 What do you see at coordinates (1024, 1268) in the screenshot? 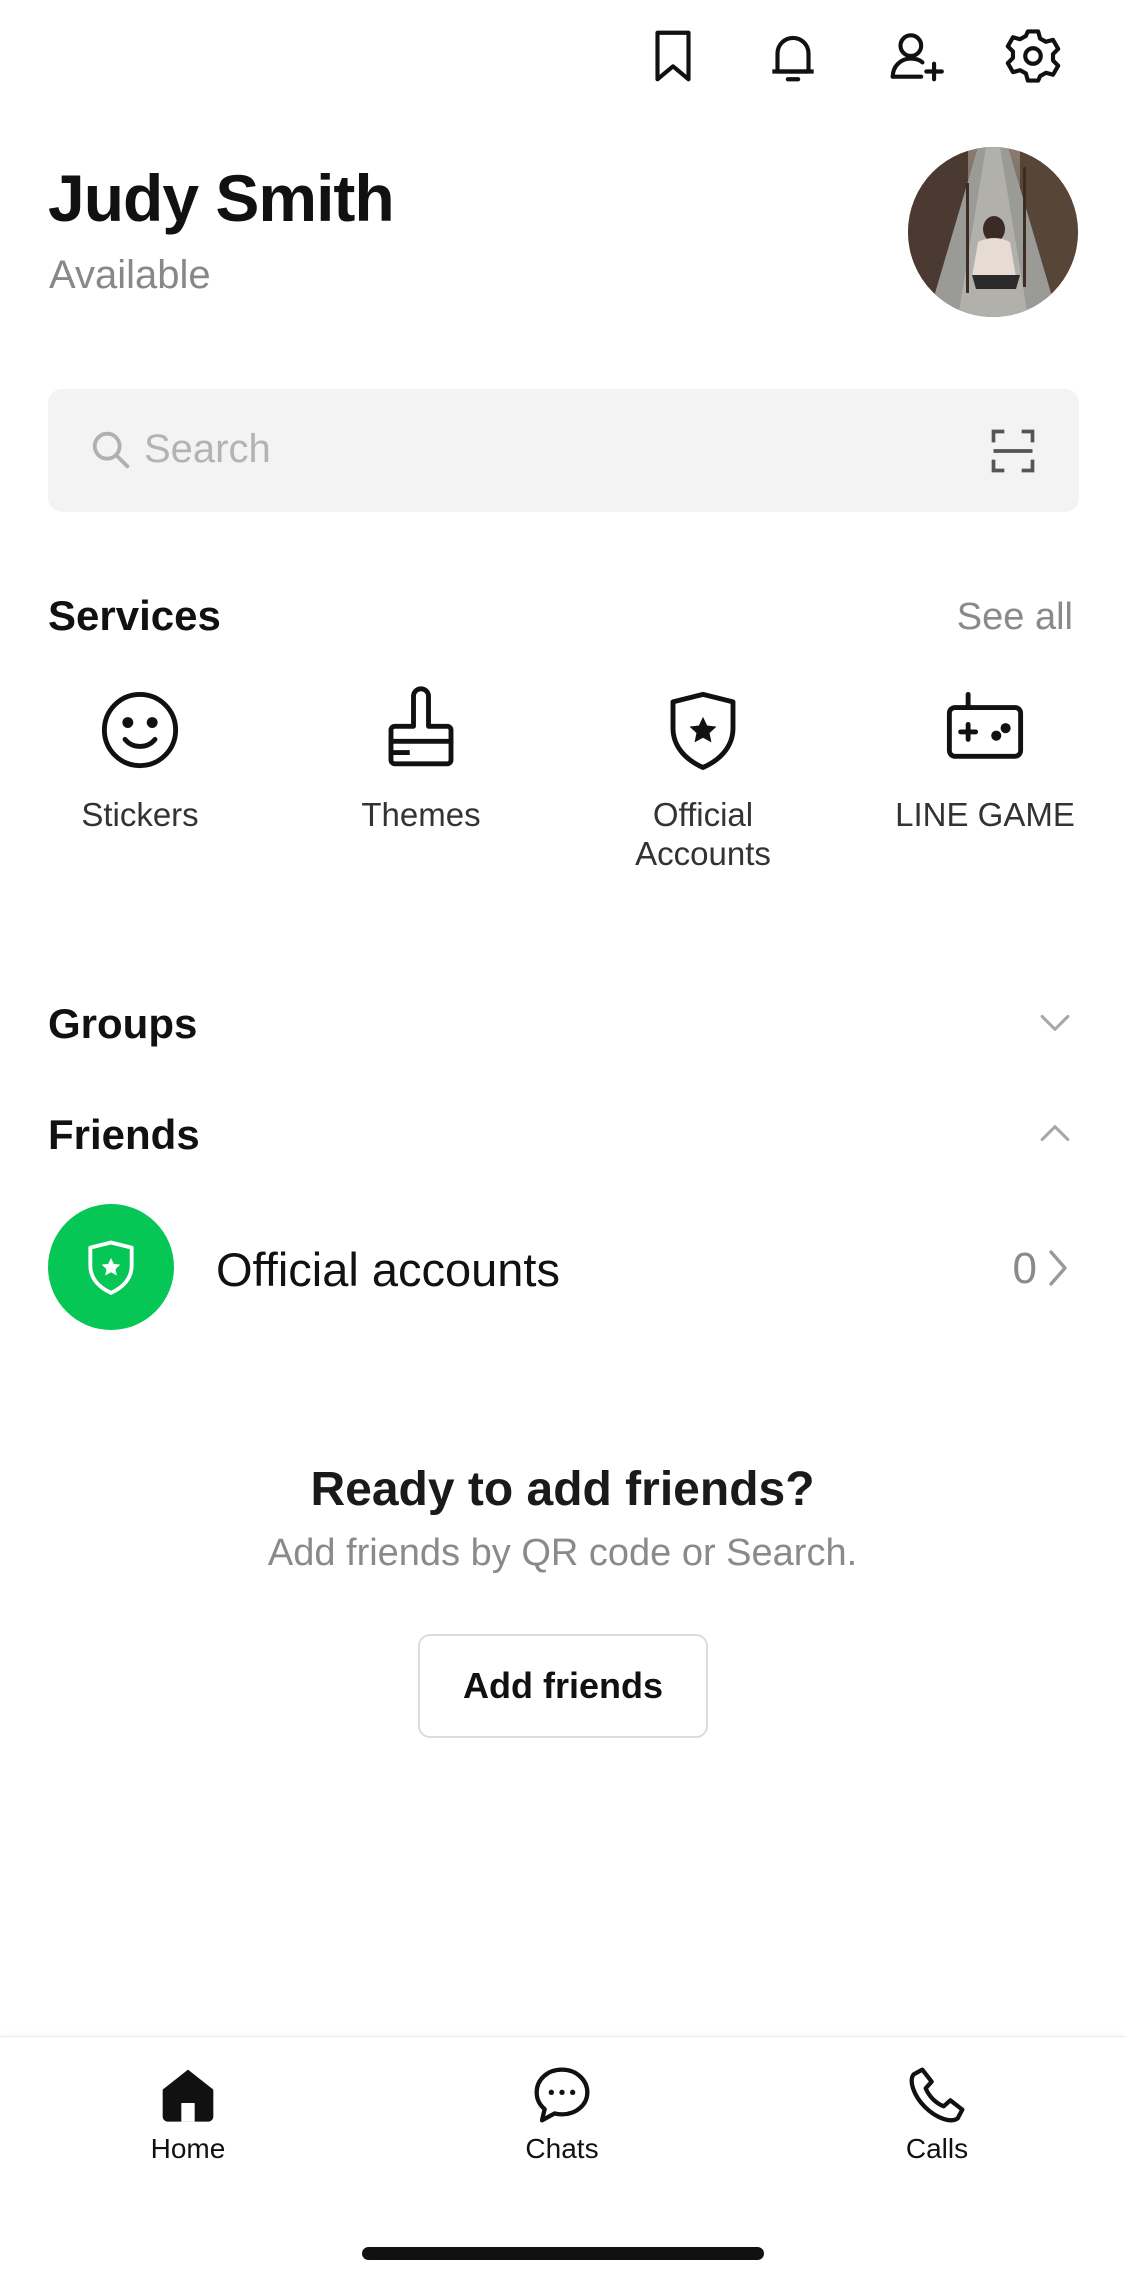
I see `official-accounts-count: 0` at bounding box center [1024, 1268].